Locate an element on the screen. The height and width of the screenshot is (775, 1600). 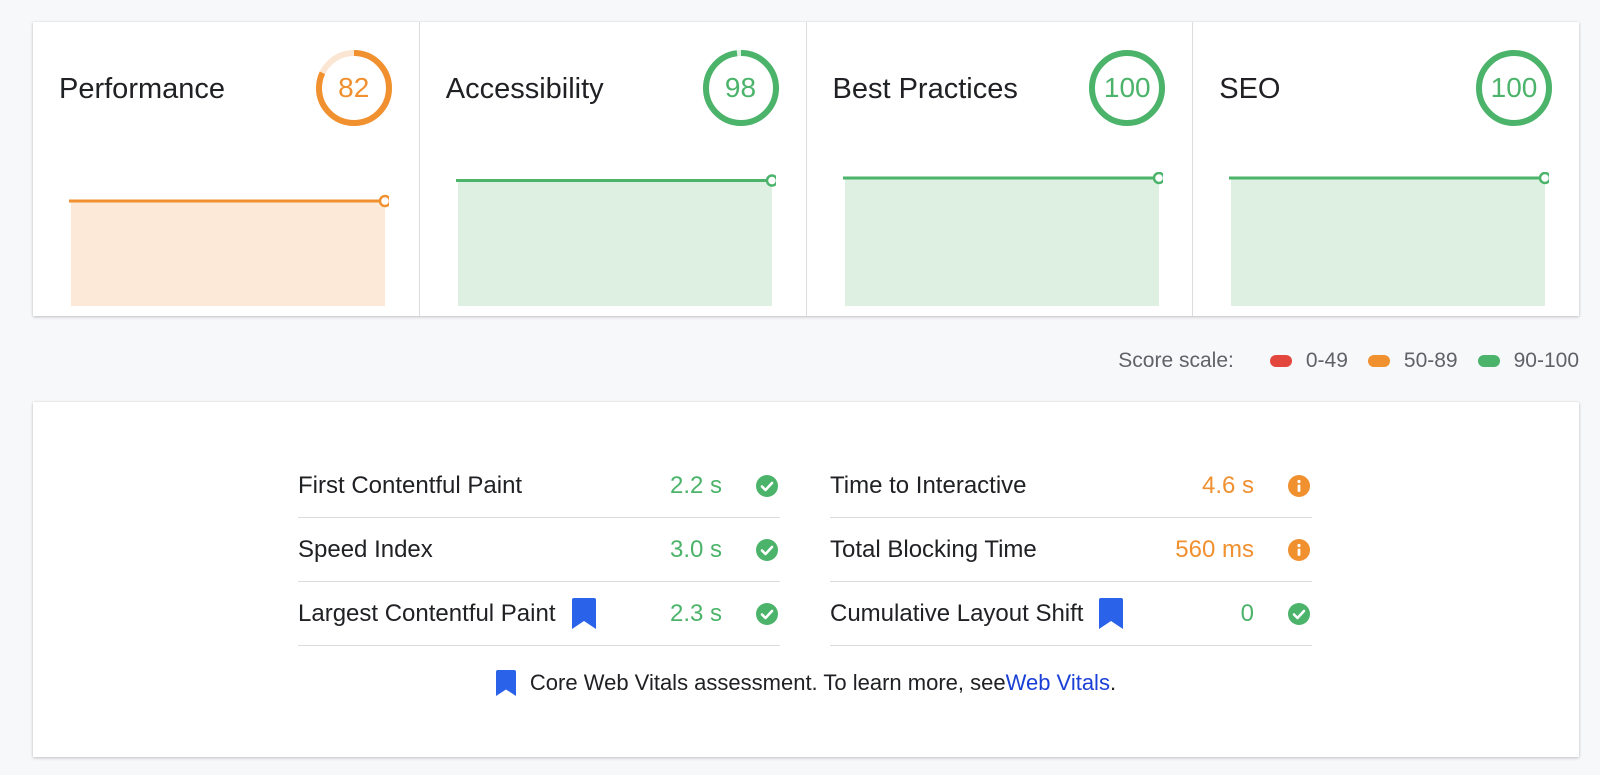
score-gauge: 82 is located at coordinates (354, 88).